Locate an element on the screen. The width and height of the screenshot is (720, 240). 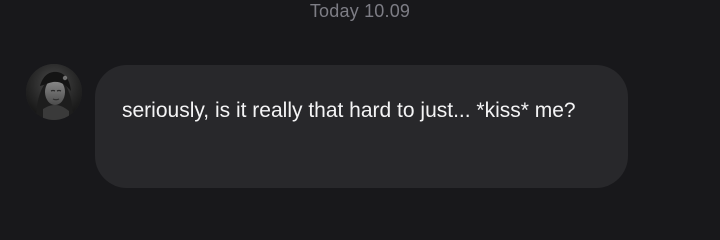
avatar is located at coordinates (54, 92).